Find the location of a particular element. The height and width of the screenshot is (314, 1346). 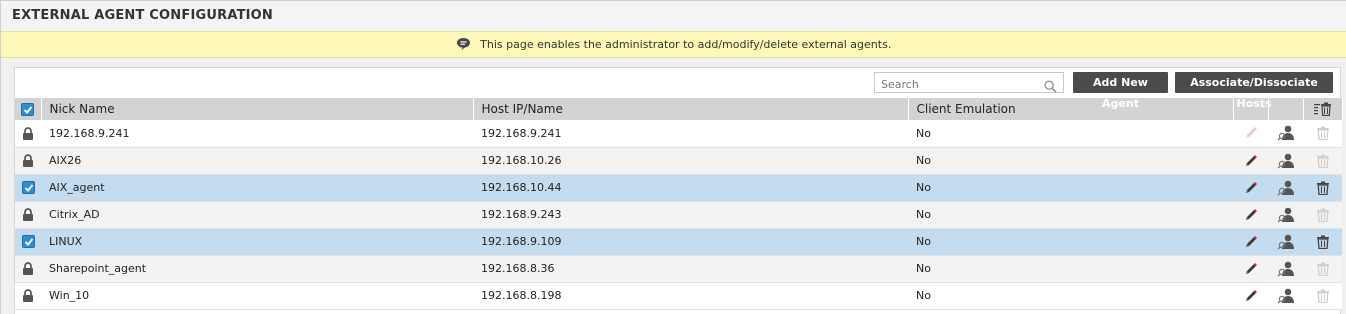

host-cell: 192.168.9.109 is located at coordinates (690, 241).